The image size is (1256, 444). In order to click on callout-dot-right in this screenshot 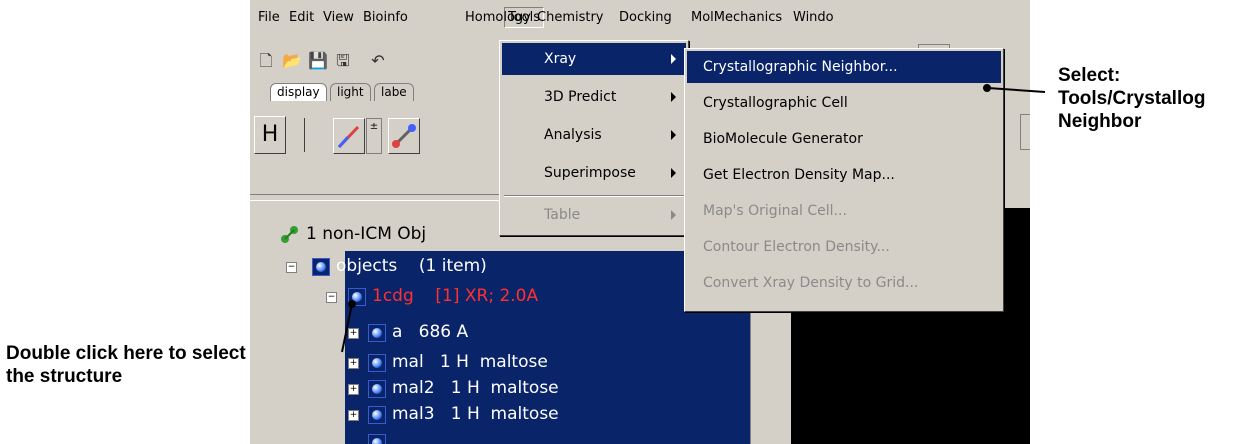, I will do `click(987, 88)`.